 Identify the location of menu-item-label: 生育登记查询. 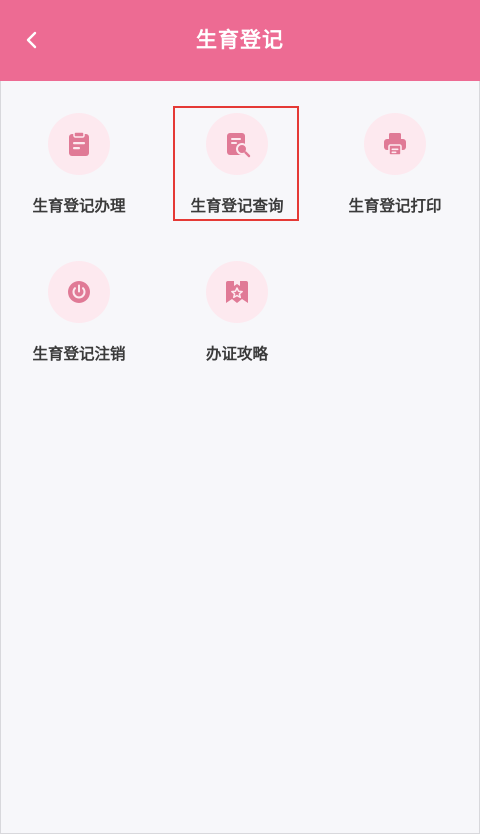
(237, 206).